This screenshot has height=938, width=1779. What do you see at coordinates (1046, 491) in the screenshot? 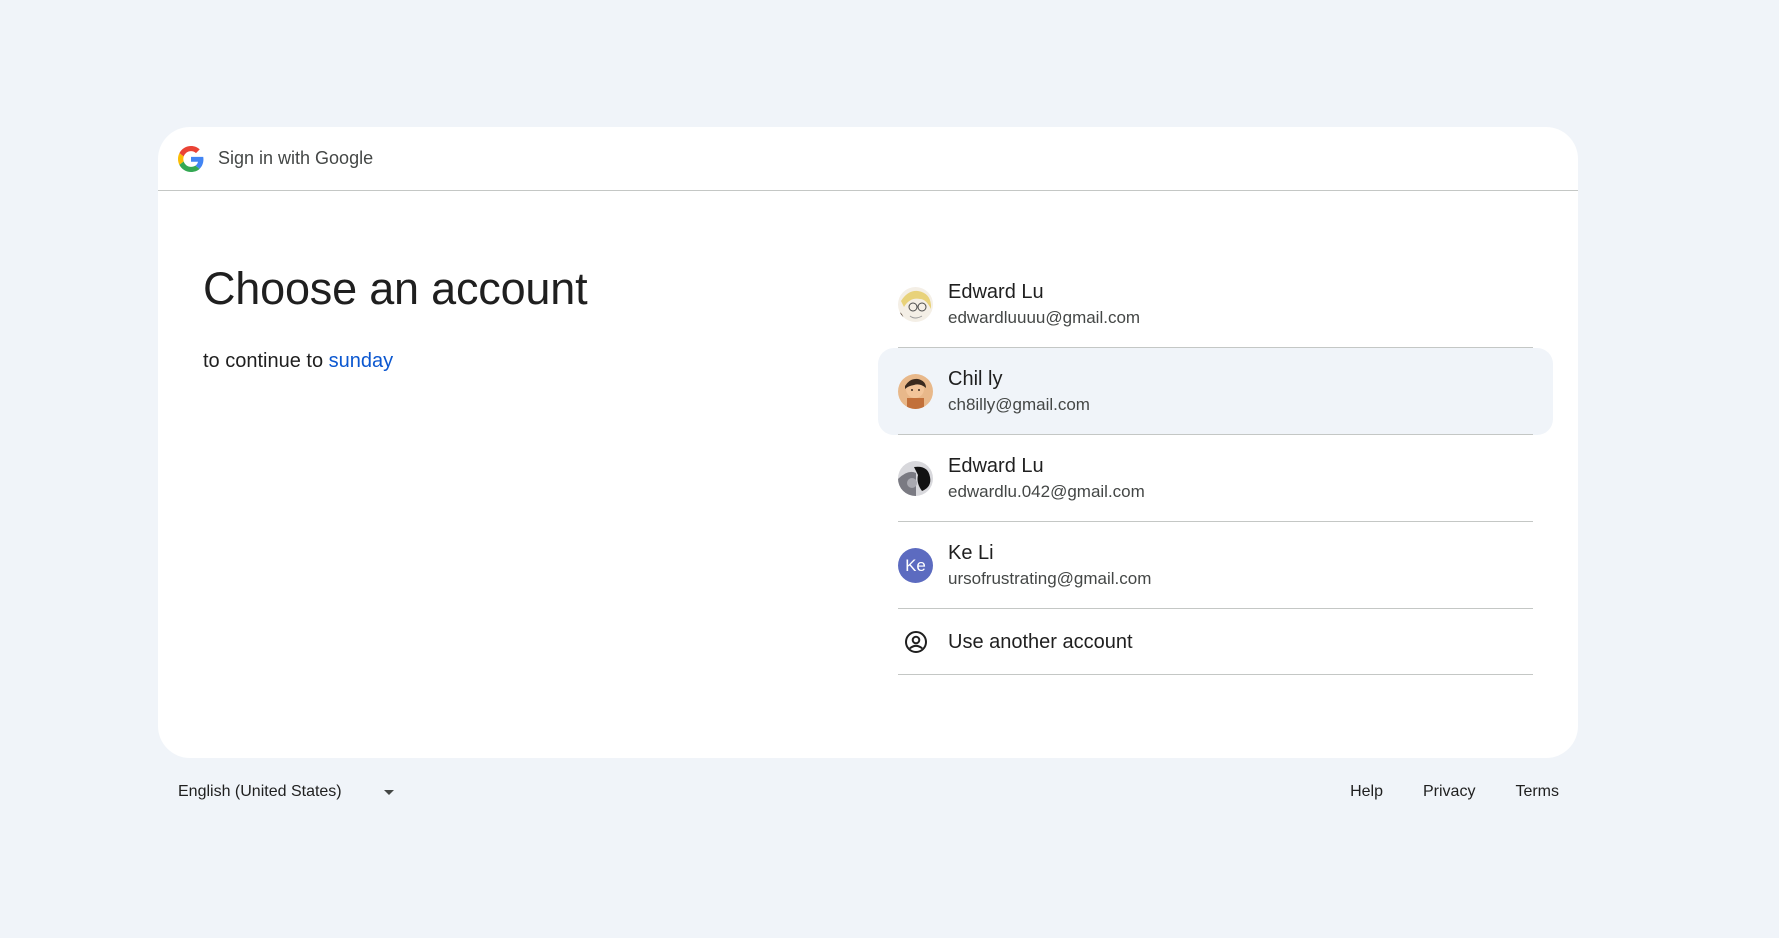
I see `account-email: edwardlu.042@gmail.com` at bounding box center [1046, 491].